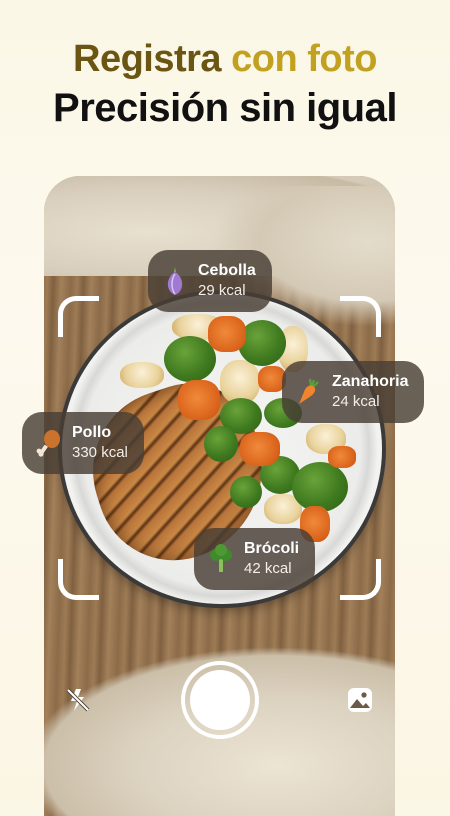 The width and height of the screenshot is (450, 816). What do you see at coordinates (353, 392) in the screenshot?
I see `detection-tag-zanahoria: Zanahoria 24 kcal` at bounding box center [353, 392].